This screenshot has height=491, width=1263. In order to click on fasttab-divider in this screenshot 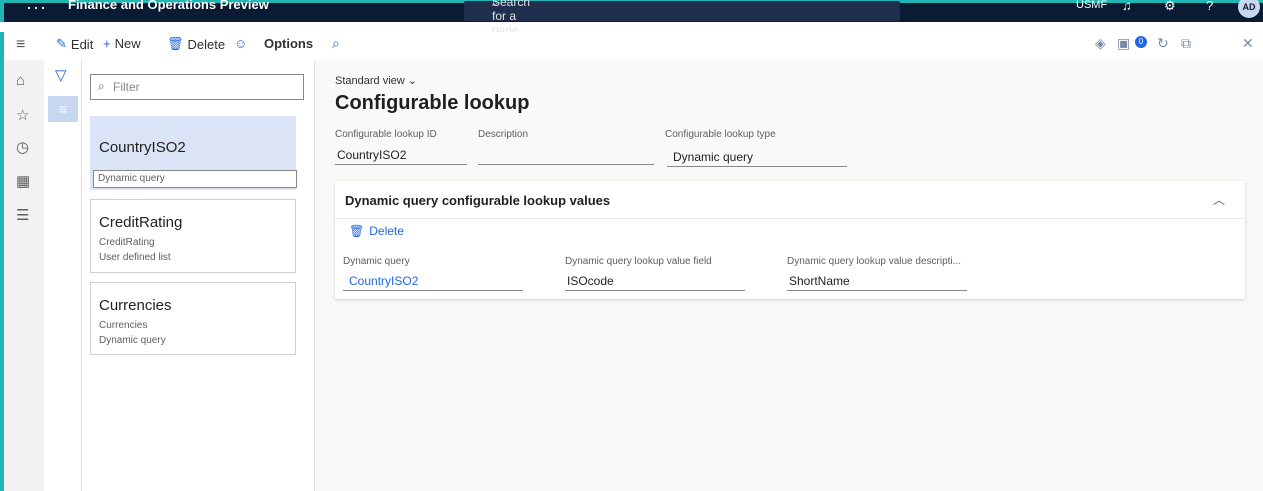, I will do `click(790, 218)`.